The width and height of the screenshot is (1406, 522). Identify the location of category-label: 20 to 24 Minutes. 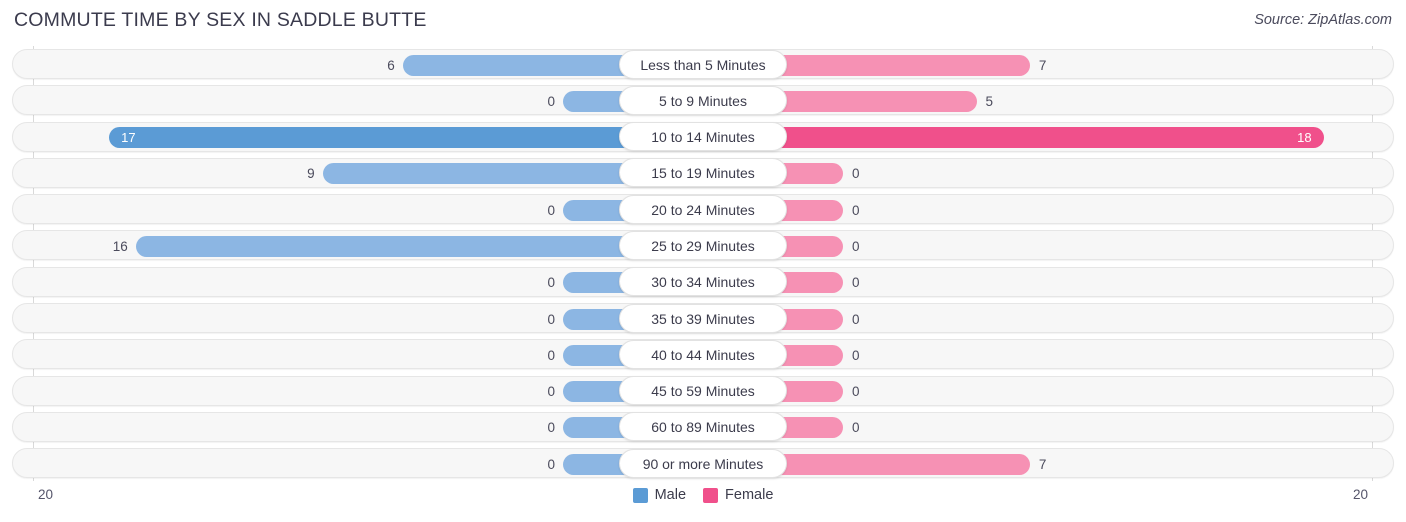
(703, 209).